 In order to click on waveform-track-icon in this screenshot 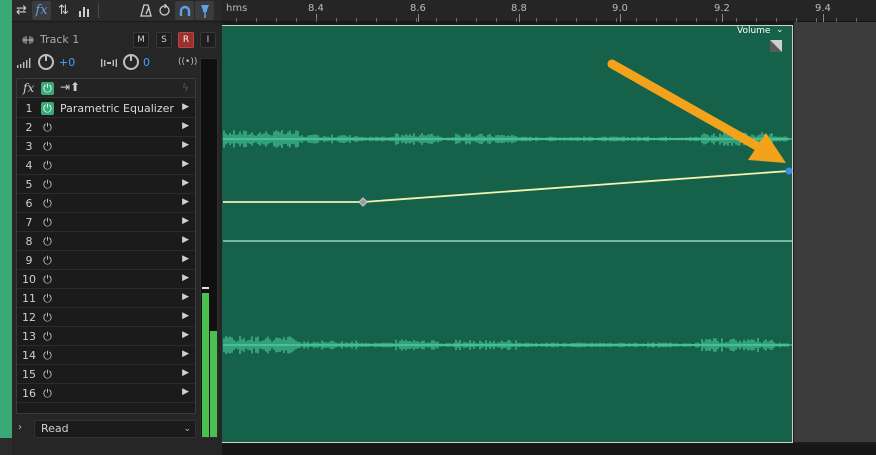, I will do `click(28, 40)`.